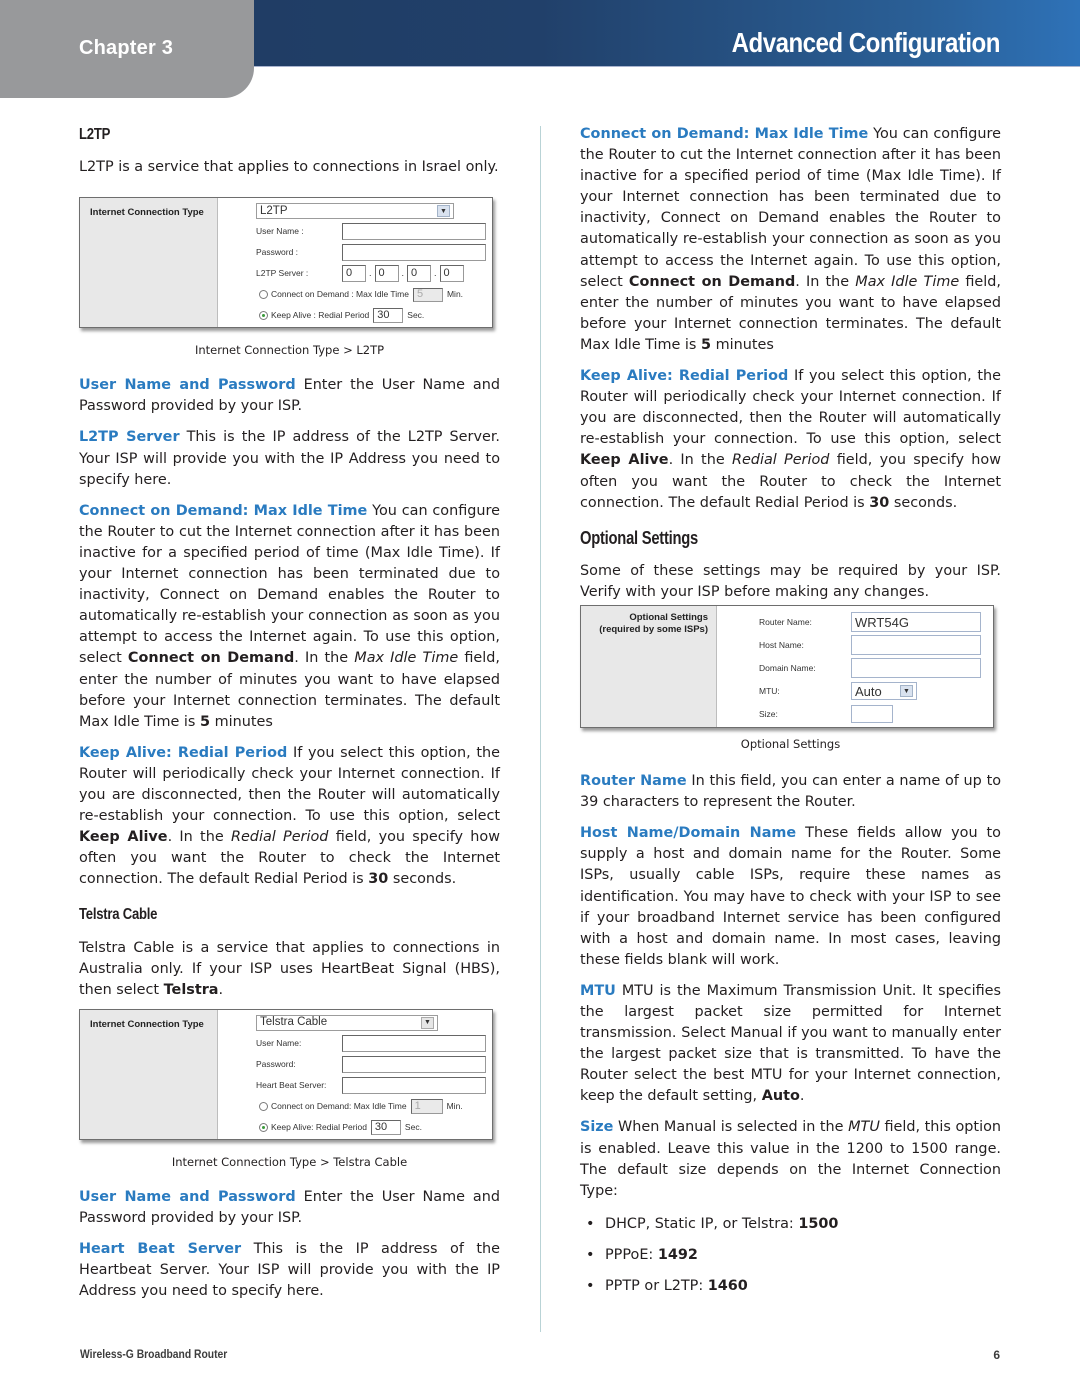  Describe the element at coordinates (702, 1223) in the screenshot. I see `bullet-label: DHCP, Static IP, or Telstra:` at that location.